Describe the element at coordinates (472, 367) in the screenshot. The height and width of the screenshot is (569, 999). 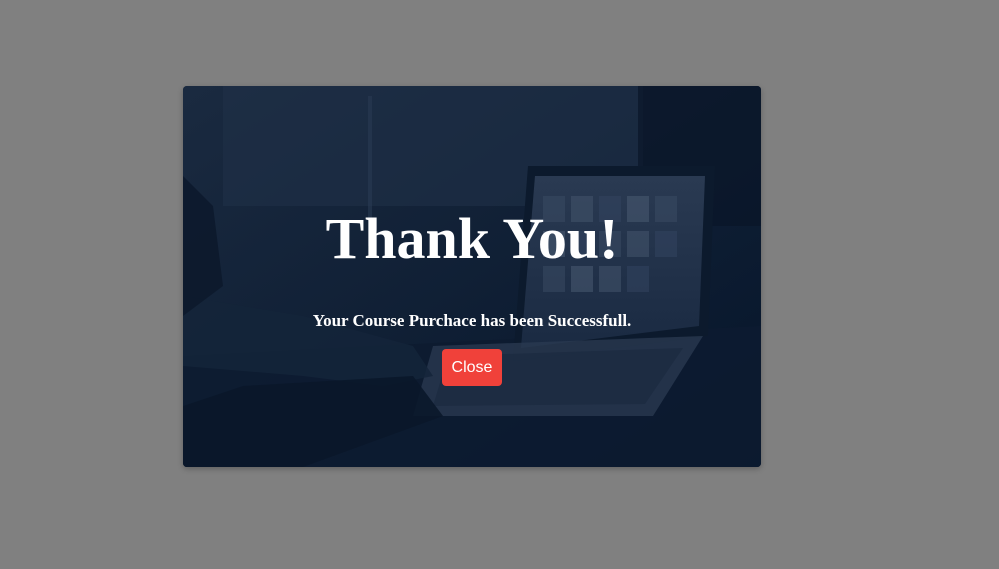
I see `close-button: Close` at that location.